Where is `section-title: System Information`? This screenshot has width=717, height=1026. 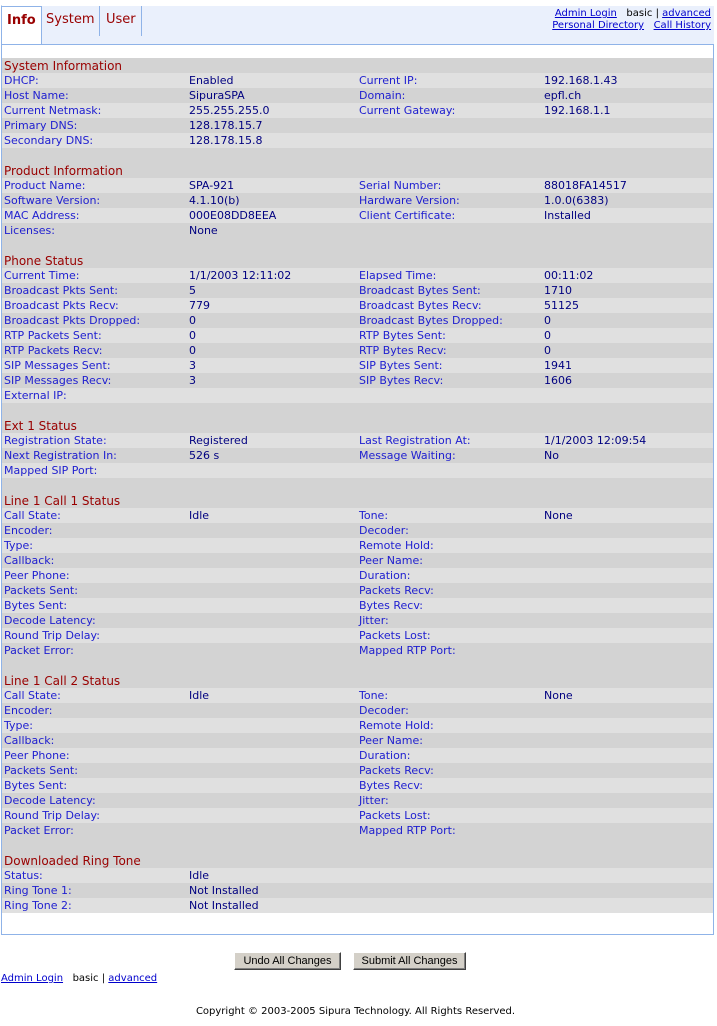
section-title: System Information is located at coordinates (357, 65).